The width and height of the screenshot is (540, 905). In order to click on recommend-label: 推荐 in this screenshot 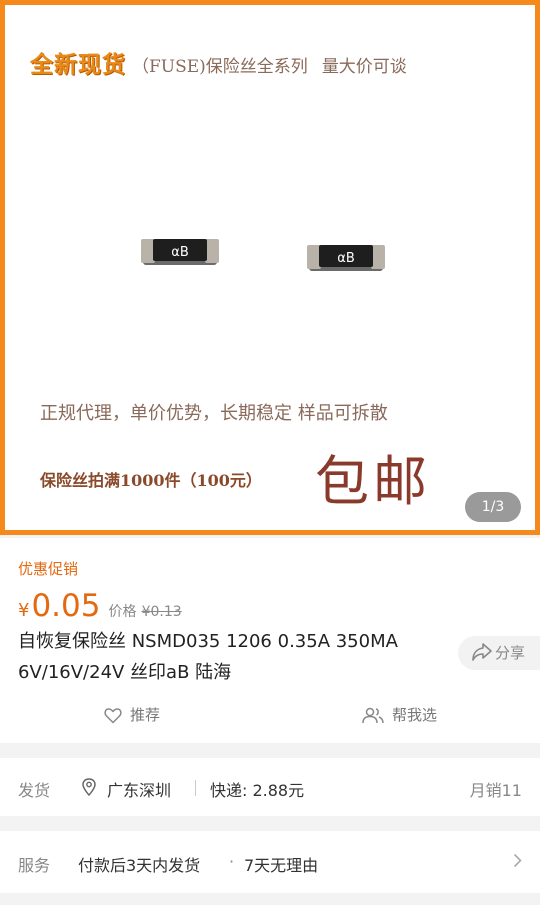, I will do `click(145, 715)`.